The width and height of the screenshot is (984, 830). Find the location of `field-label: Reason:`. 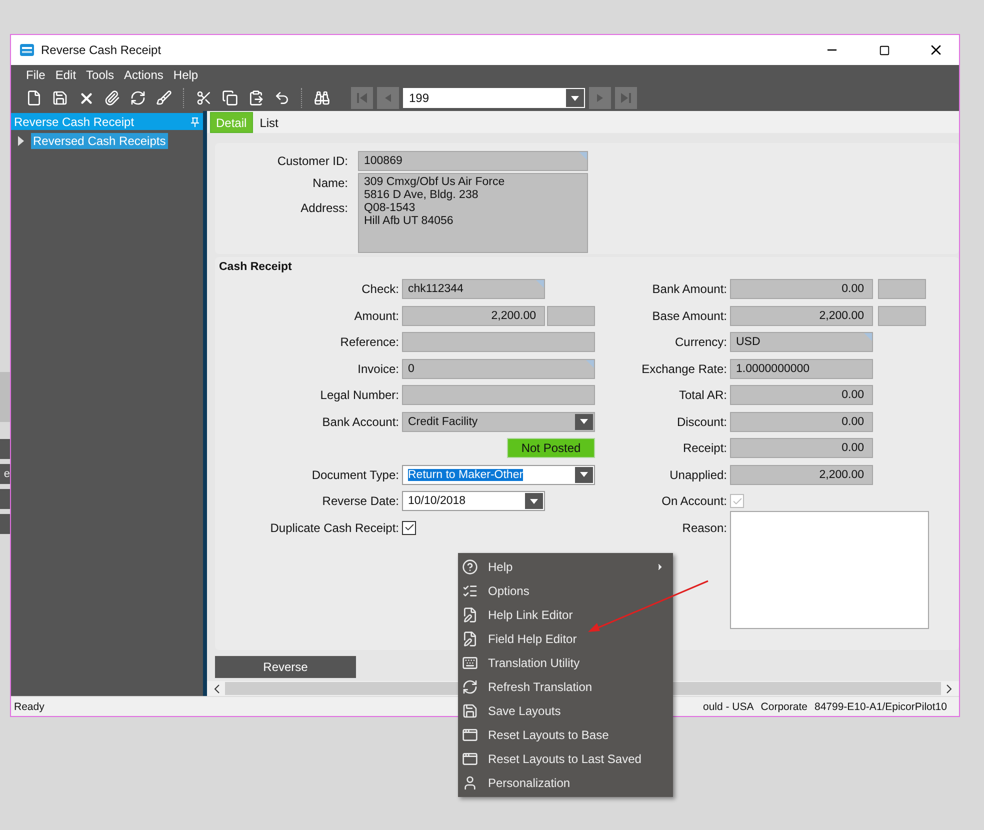

field-label: Reason: is located at coordinates (704, 527).